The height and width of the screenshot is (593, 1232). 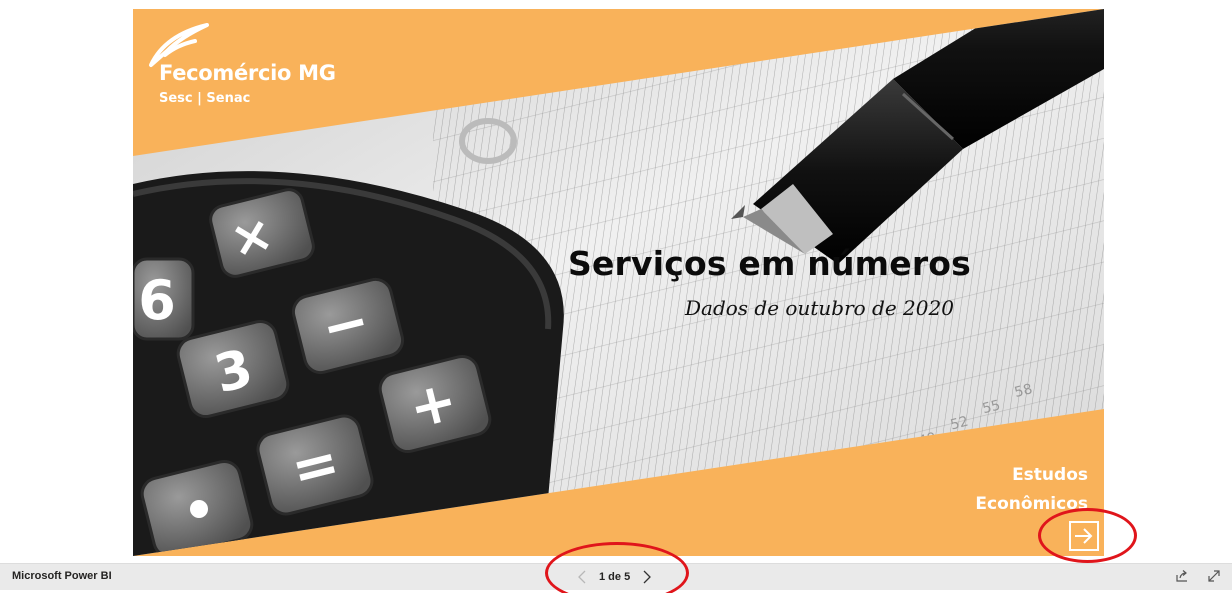 I want to click on fecomercio-logo: Fecomércio MG Sesc | Senac, so click(x=258, y=66).